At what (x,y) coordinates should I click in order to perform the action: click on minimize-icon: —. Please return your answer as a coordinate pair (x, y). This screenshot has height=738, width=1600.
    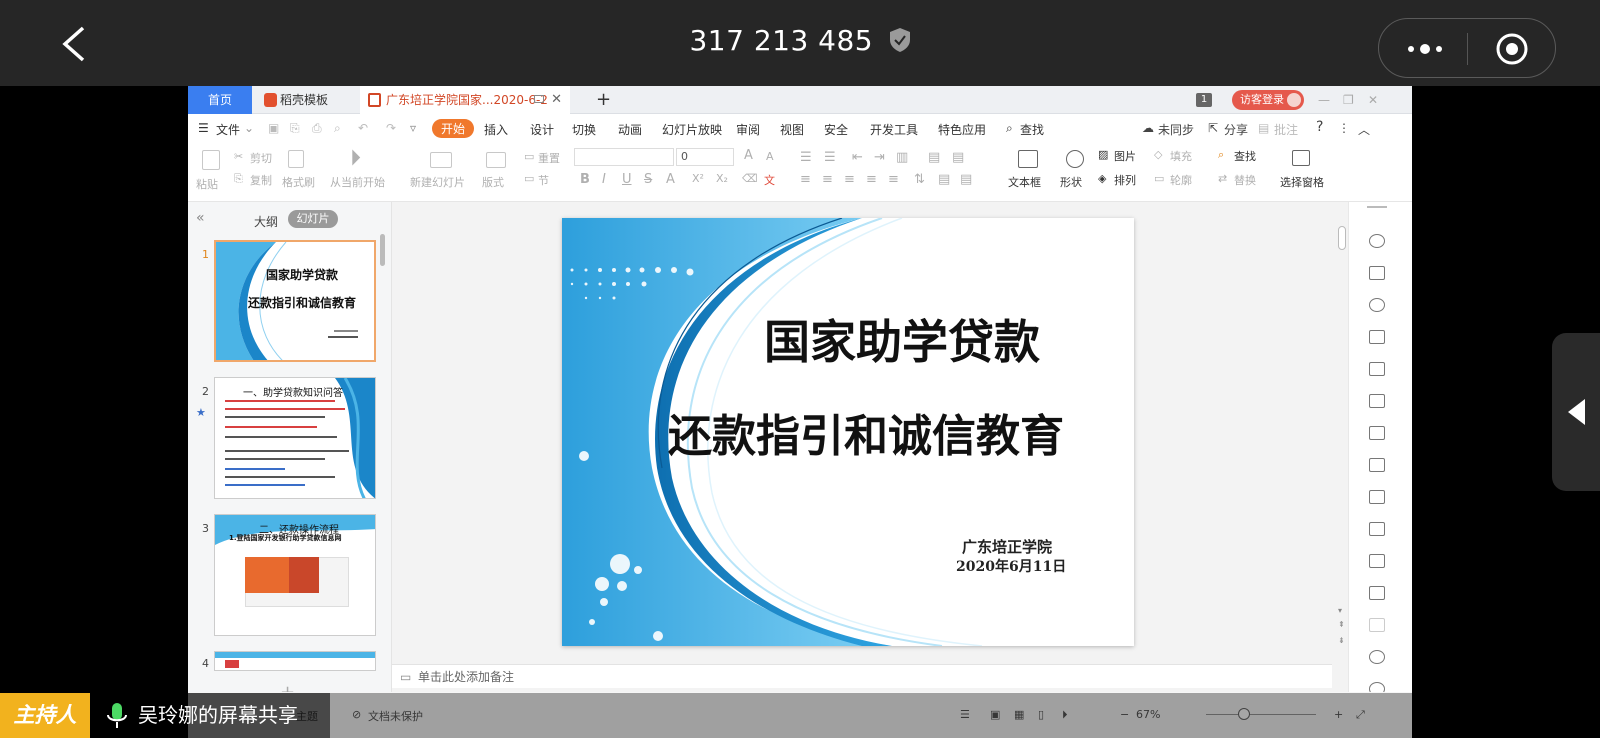
    Looking at the image, I should click on (1324, 100).